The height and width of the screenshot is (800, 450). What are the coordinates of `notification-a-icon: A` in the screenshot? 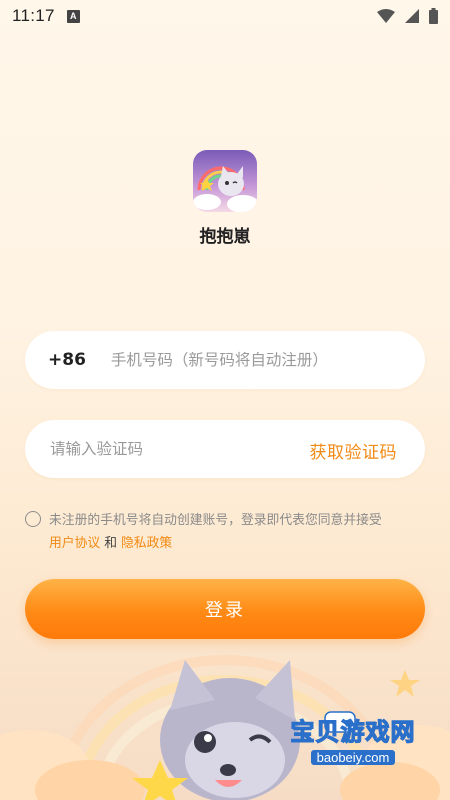 It's located at (73, 16).